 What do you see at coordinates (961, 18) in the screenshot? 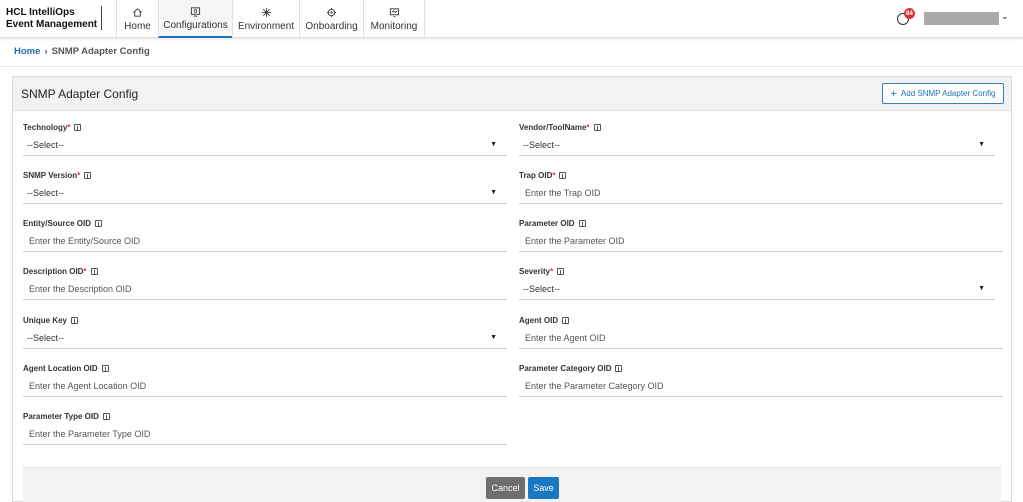
I see `user-name-redacted` at bounding box center [961, 18].